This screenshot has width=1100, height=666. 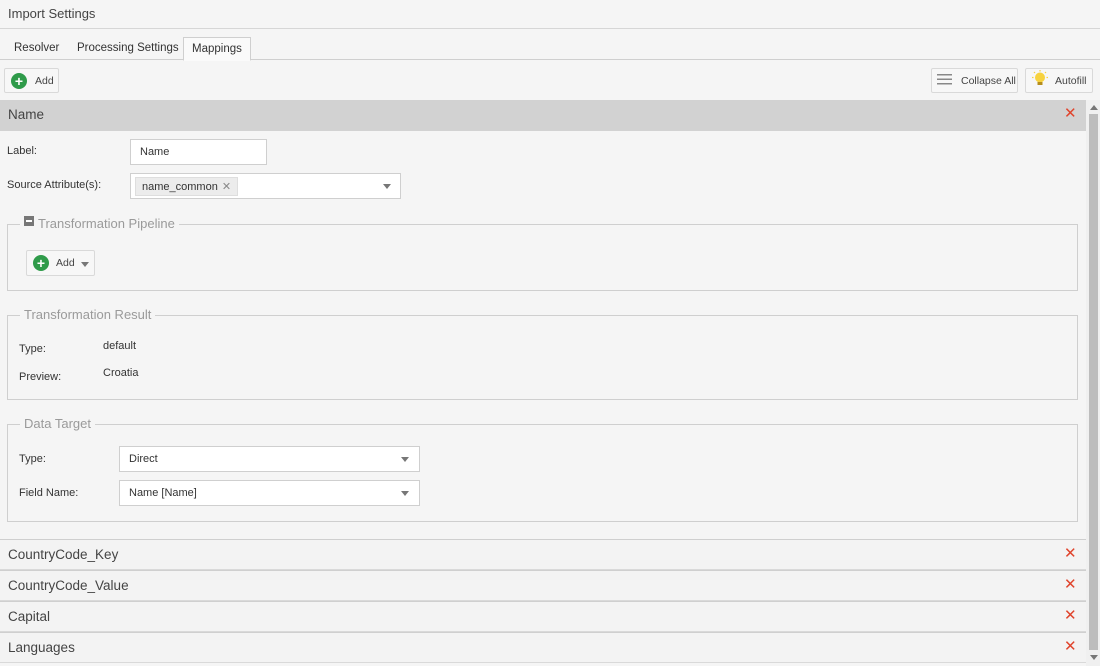 What do you see at coordinates (543, 647) in the screenshot?
I see `mapping-header-languages: Languages ✕` at bounding box center [543, 647].